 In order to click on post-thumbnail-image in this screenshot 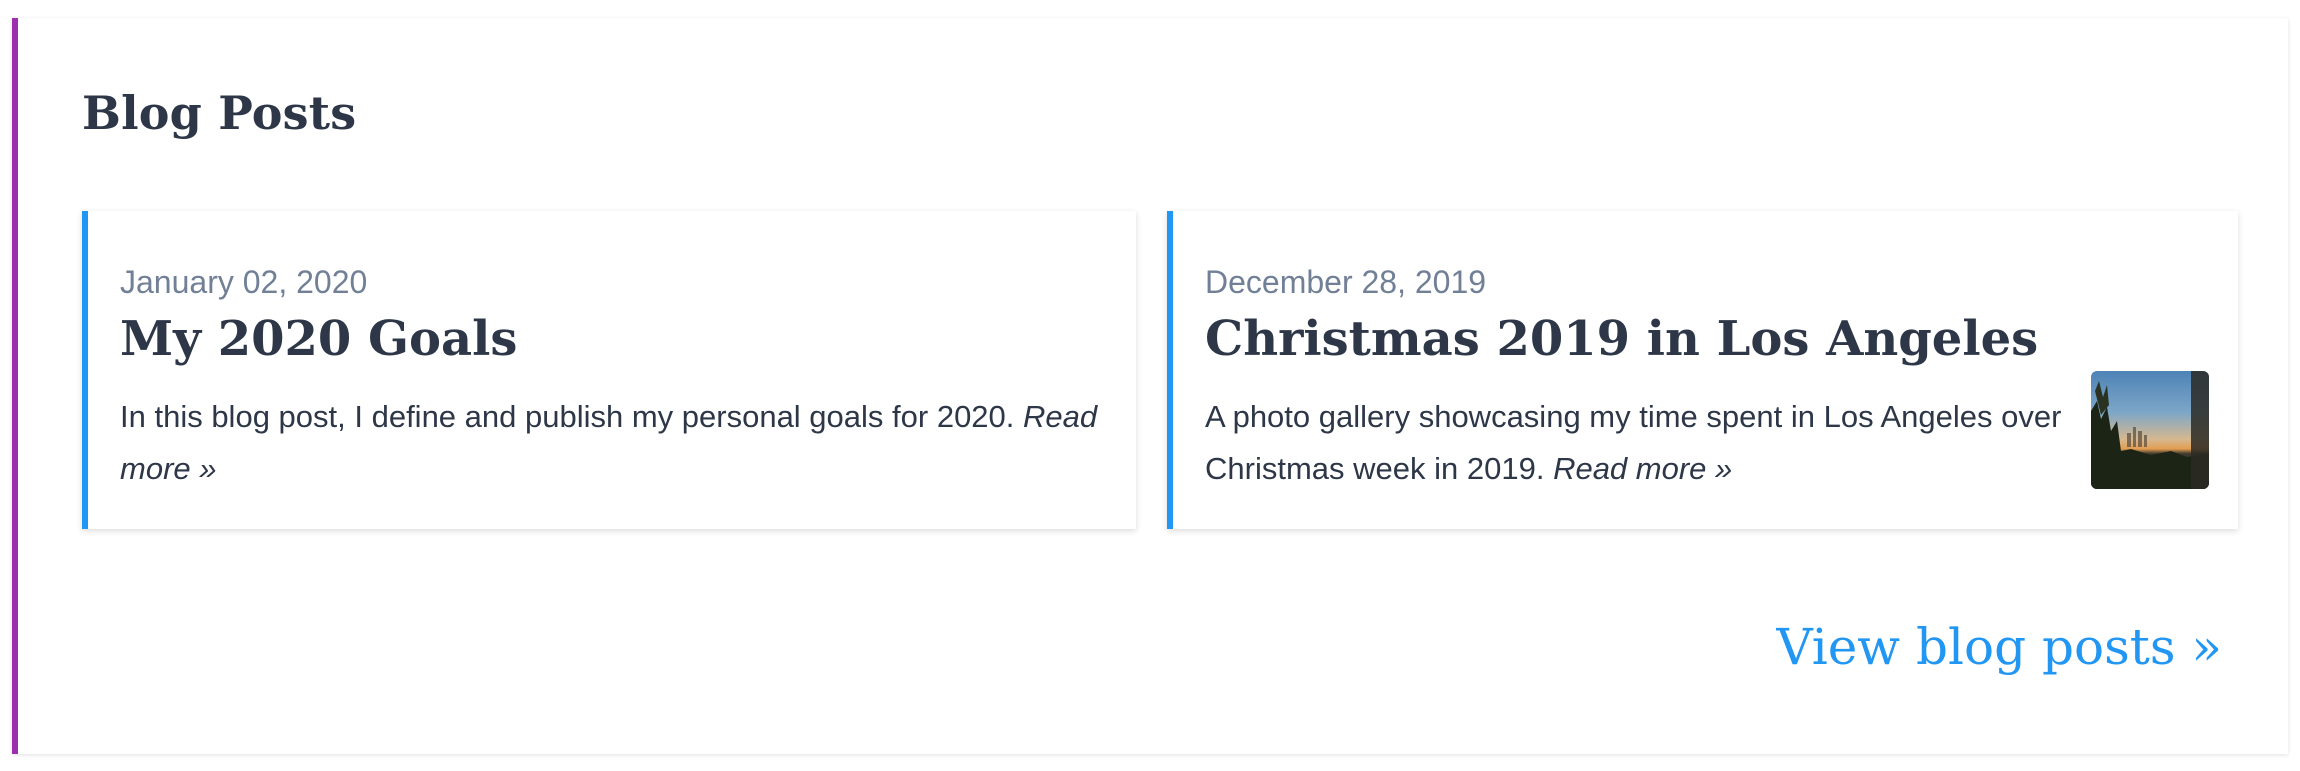, I will do `click(2150, 430)`.